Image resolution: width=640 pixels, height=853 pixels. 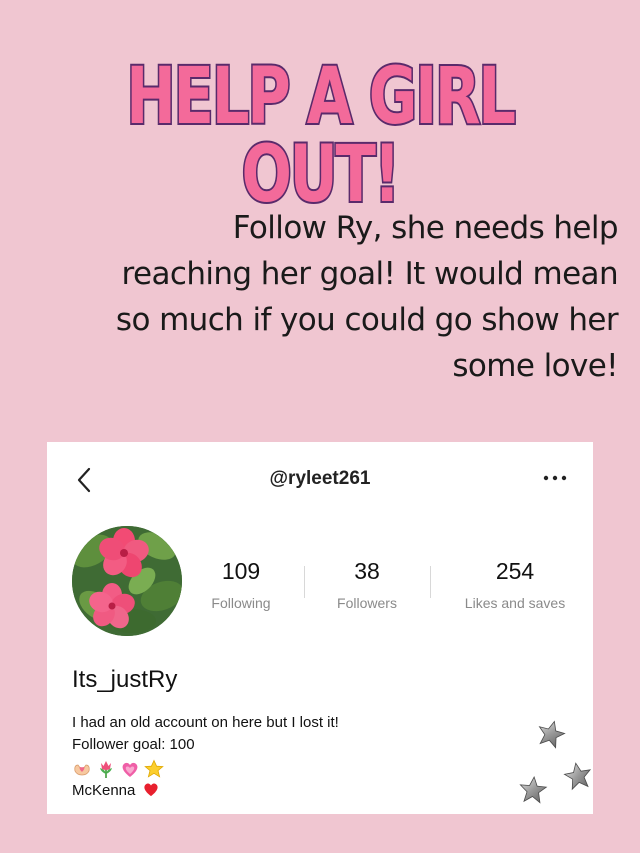 What do you see at coordinates (367, 320) in the screenshot?
I see `message-line: so much if you could go show her` at bounding box center [367, 320].